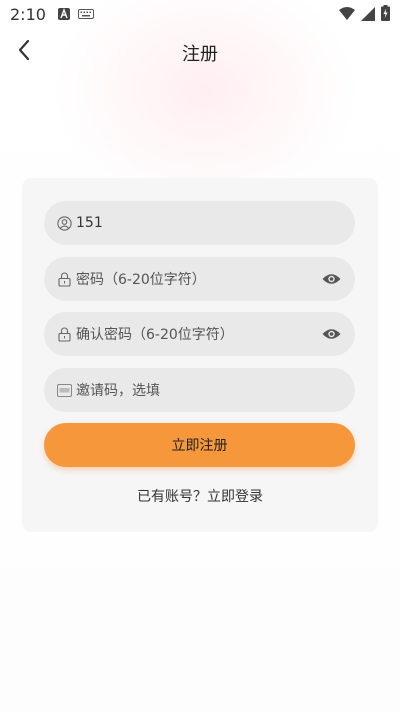 The height and width of the screenshot is (712, 400). Describe the element at coordinates (63, 14) in the screenshot. I see `a-app-icon` at that location.